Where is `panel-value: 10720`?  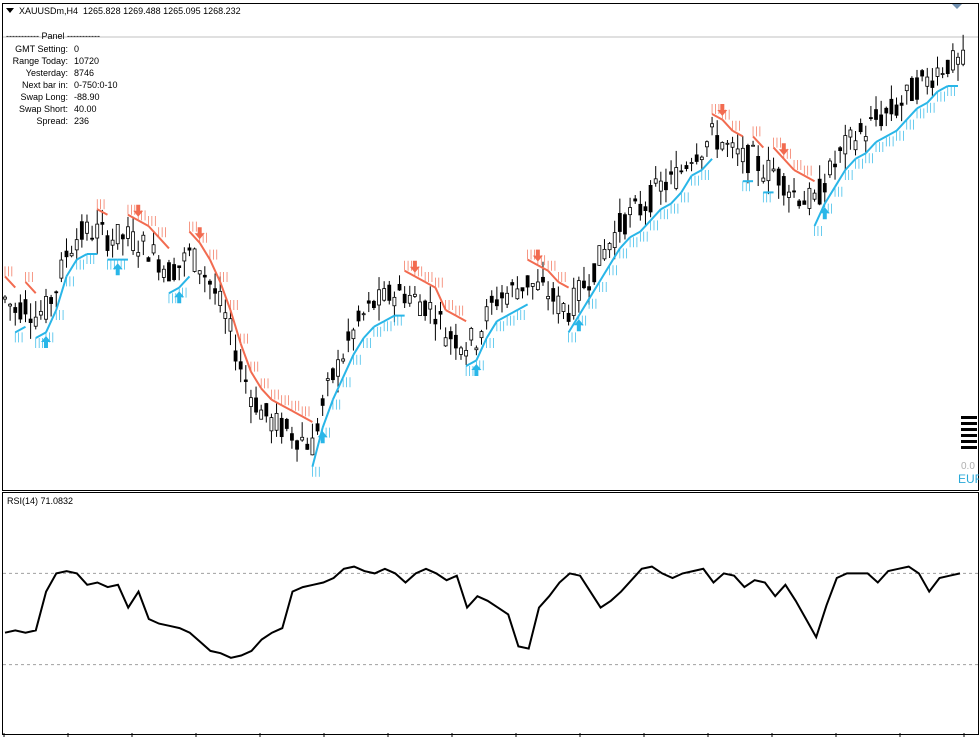
panel-value: 10720 is located at coordinates (87, 61).